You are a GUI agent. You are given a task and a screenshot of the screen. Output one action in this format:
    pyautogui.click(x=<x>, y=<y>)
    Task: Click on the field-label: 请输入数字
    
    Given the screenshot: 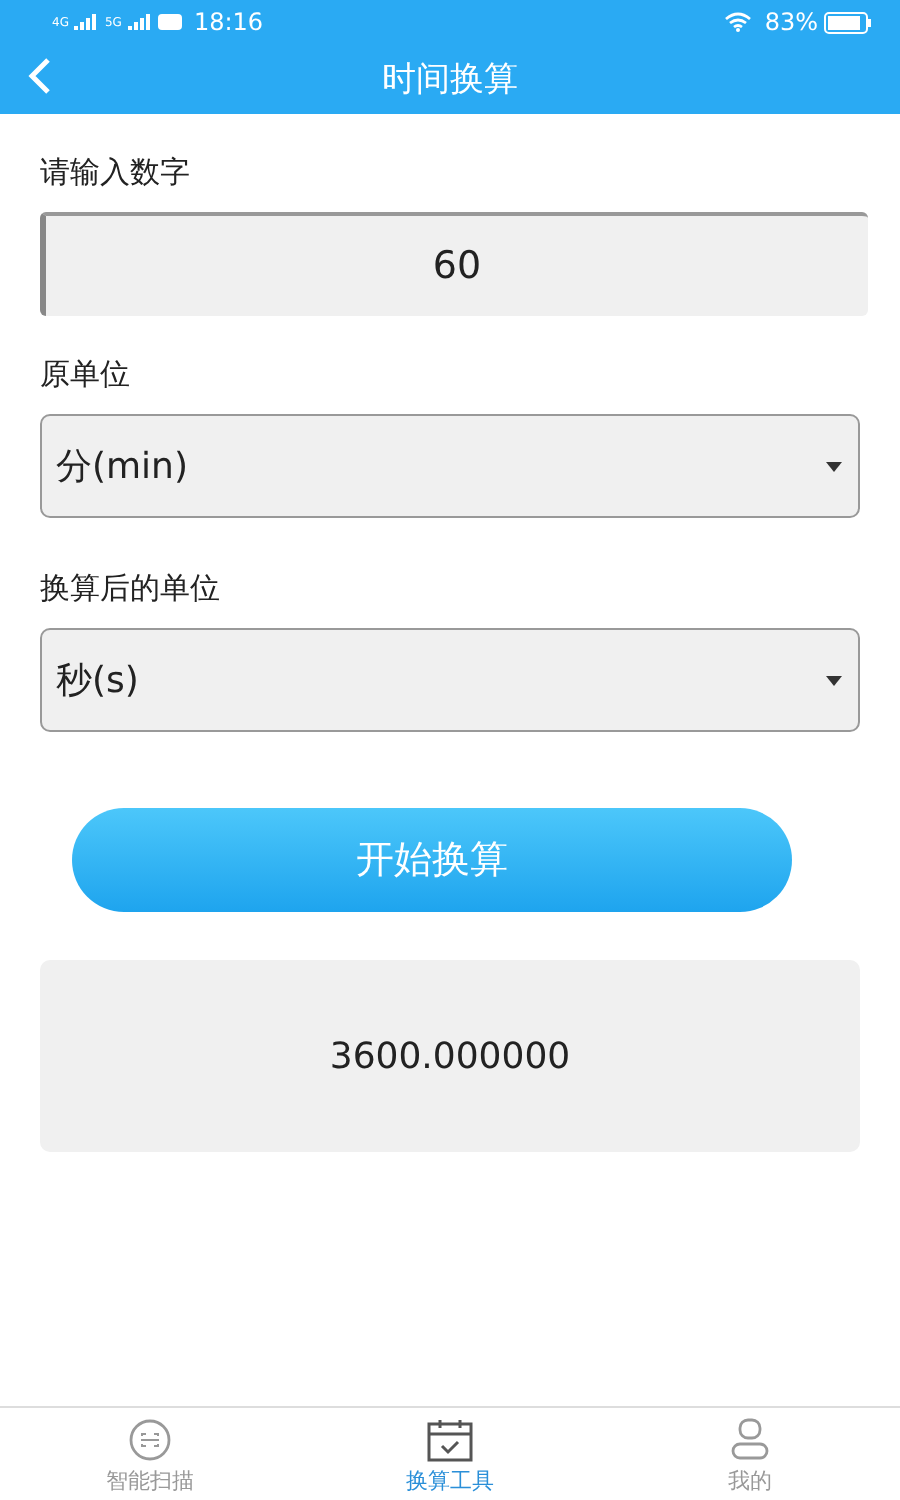 What is the action you would take?
    pyautogui.click(x=115, y=173)
    